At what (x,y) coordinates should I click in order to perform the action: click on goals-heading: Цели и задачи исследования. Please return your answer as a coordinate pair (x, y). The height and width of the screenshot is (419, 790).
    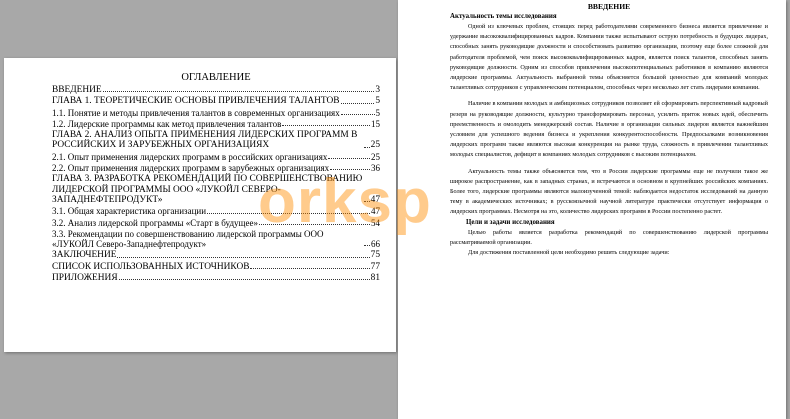
    Looking at the image, I should click on (510, 222).